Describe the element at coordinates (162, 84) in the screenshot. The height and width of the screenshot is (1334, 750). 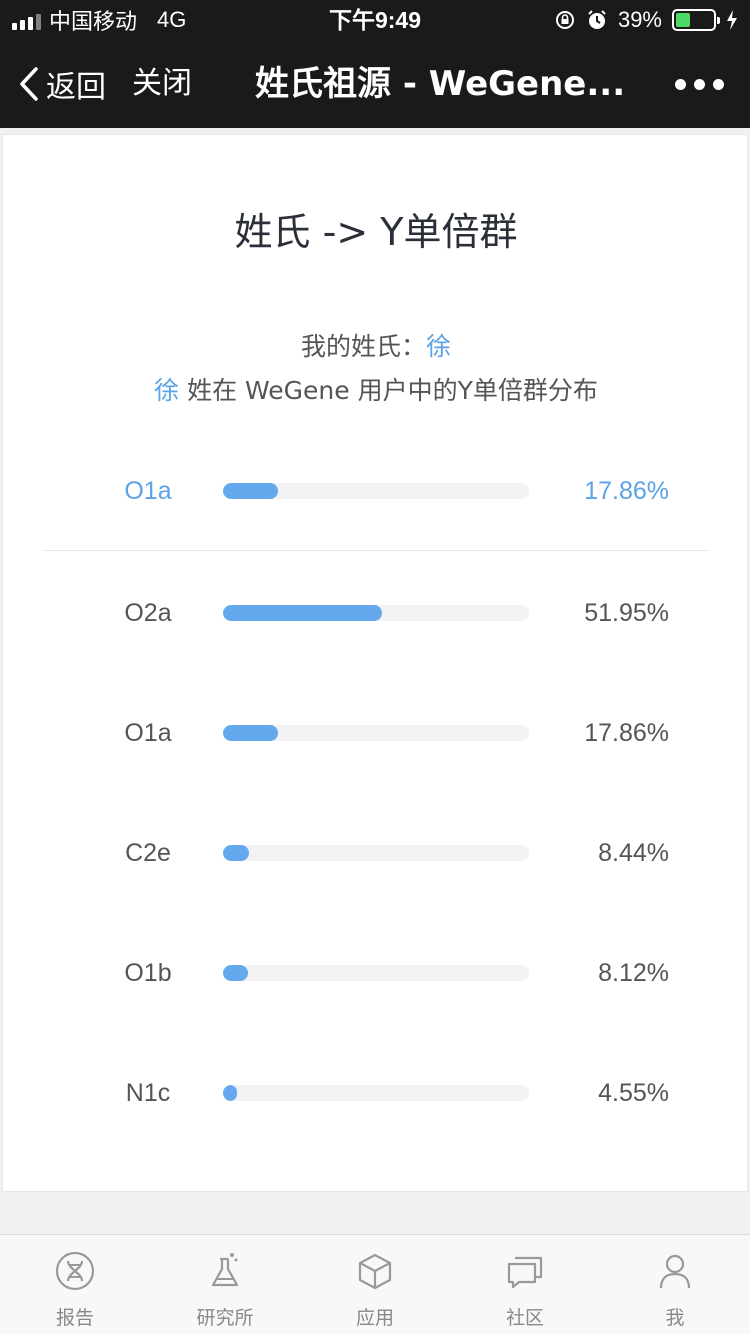
I see `close-button: 关闭` at that location.